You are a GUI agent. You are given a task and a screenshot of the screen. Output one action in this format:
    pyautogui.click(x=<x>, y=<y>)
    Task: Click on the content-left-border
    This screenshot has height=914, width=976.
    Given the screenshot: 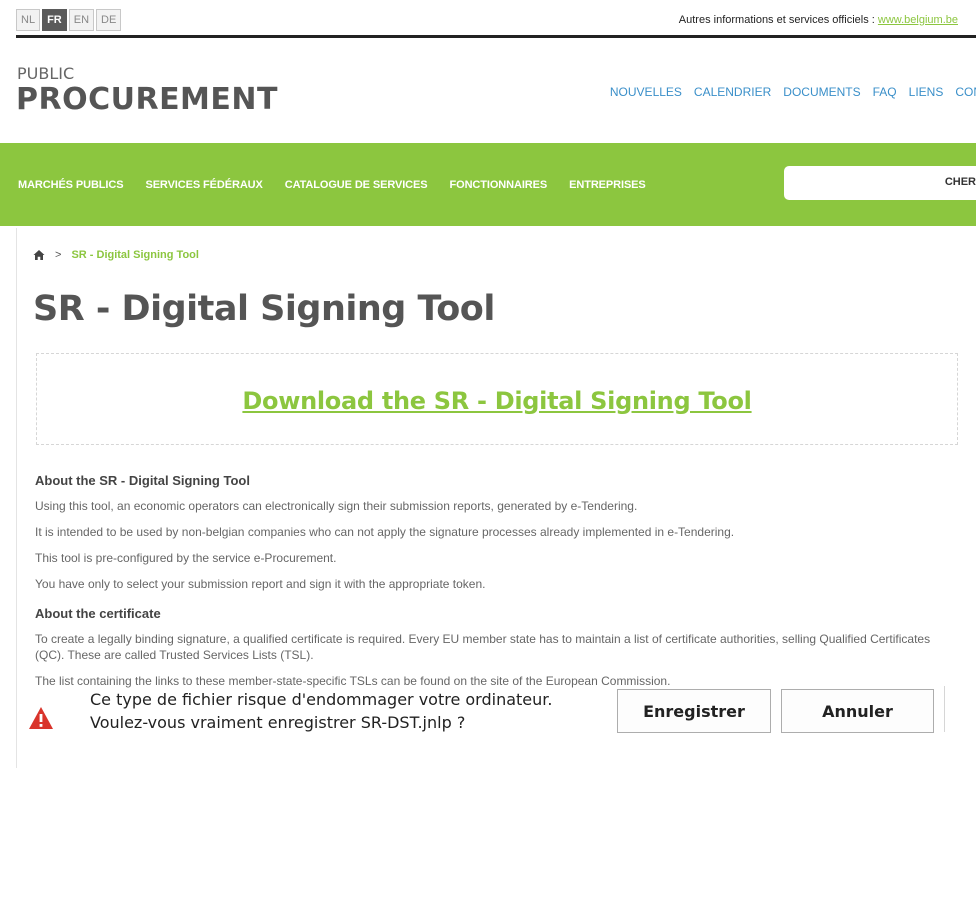 What is the action you would take?
    pyautogui.click(x=16, y=498)
    